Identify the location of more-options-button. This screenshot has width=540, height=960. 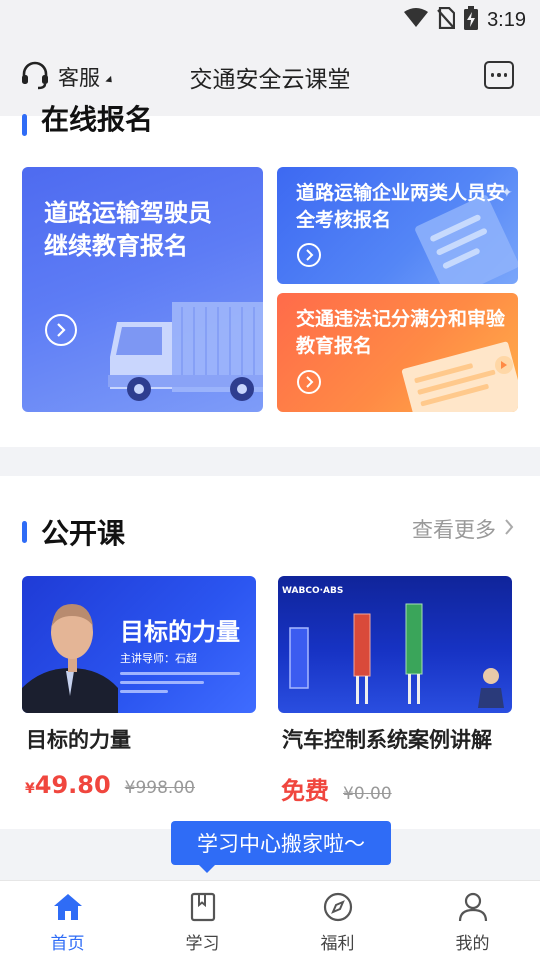
(499, 75).